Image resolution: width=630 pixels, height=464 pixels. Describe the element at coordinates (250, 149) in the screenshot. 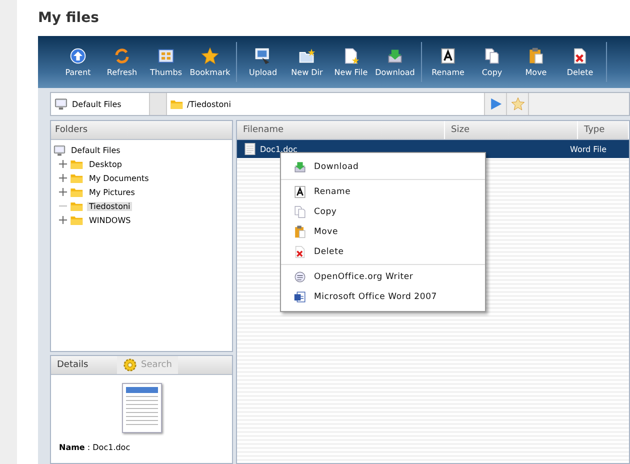

I see `file-icon` at that location.